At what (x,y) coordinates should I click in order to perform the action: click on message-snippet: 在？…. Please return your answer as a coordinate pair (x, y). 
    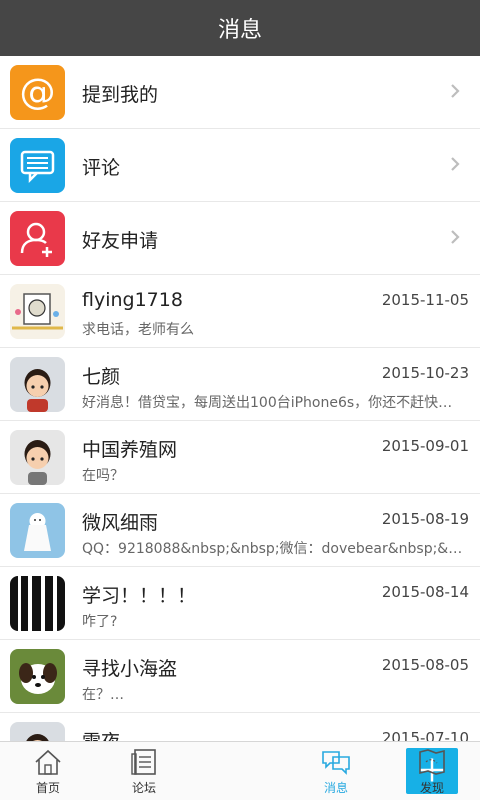
    Looking at the image, I should click on (103, 695).